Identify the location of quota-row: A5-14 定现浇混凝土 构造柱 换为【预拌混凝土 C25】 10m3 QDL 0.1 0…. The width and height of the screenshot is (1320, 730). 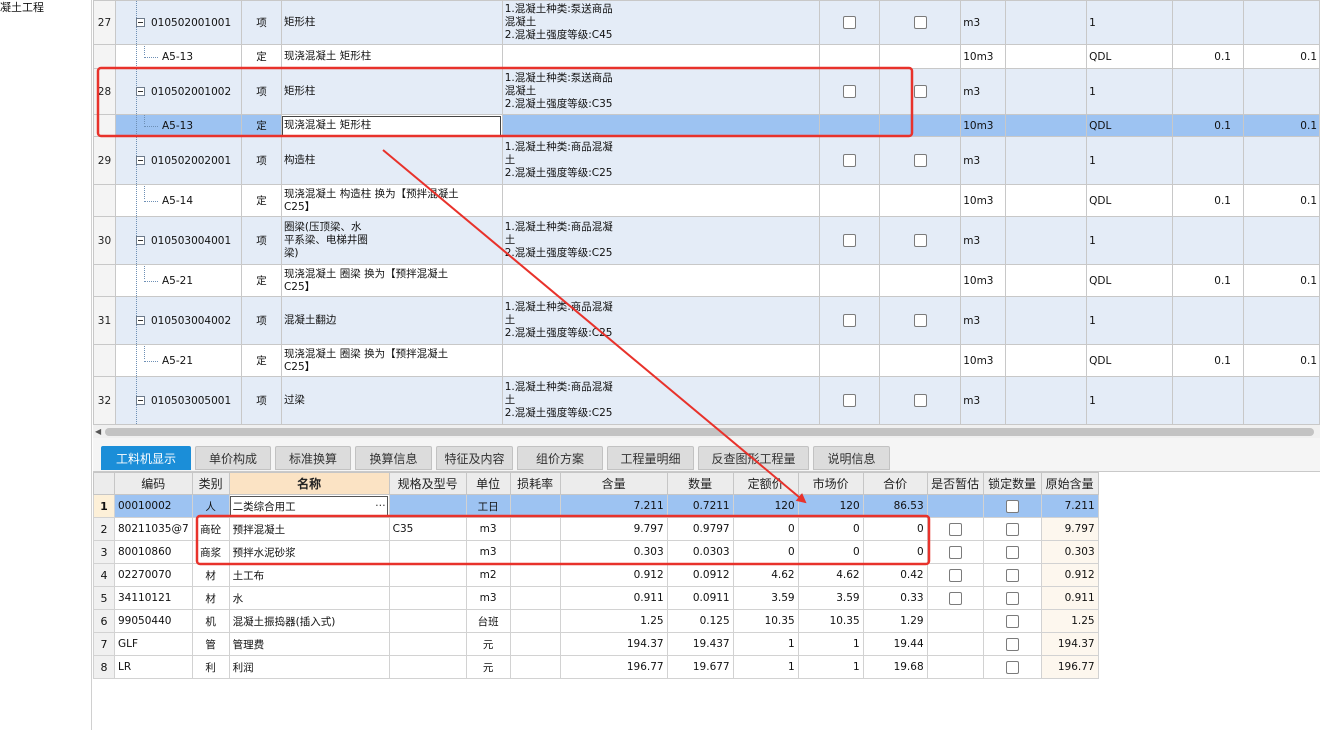
(706, 200).